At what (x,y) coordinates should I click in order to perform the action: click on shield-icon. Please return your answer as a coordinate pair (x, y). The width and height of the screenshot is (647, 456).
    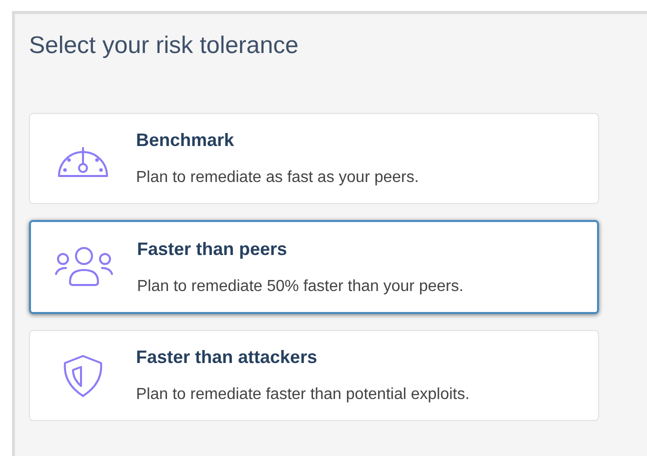
    Looking at the image, I should click on (83, 375).